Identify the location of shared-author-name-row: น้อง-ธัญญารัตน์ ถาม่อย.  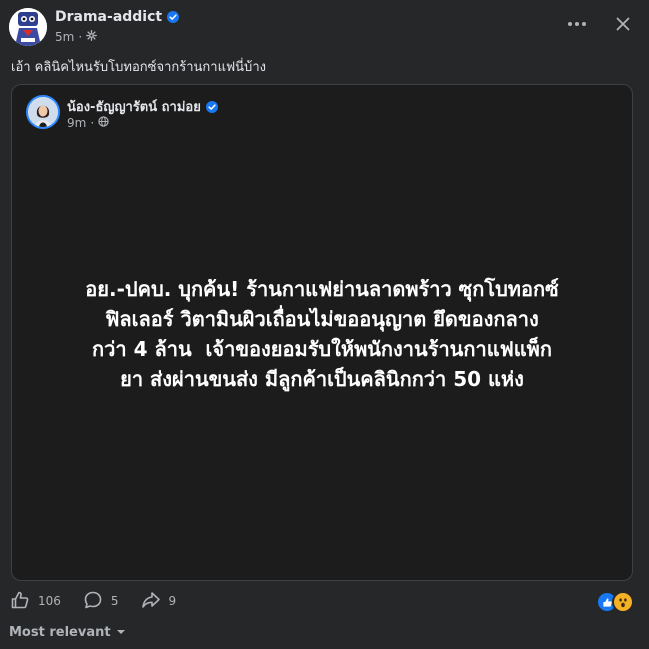
(142, 106).